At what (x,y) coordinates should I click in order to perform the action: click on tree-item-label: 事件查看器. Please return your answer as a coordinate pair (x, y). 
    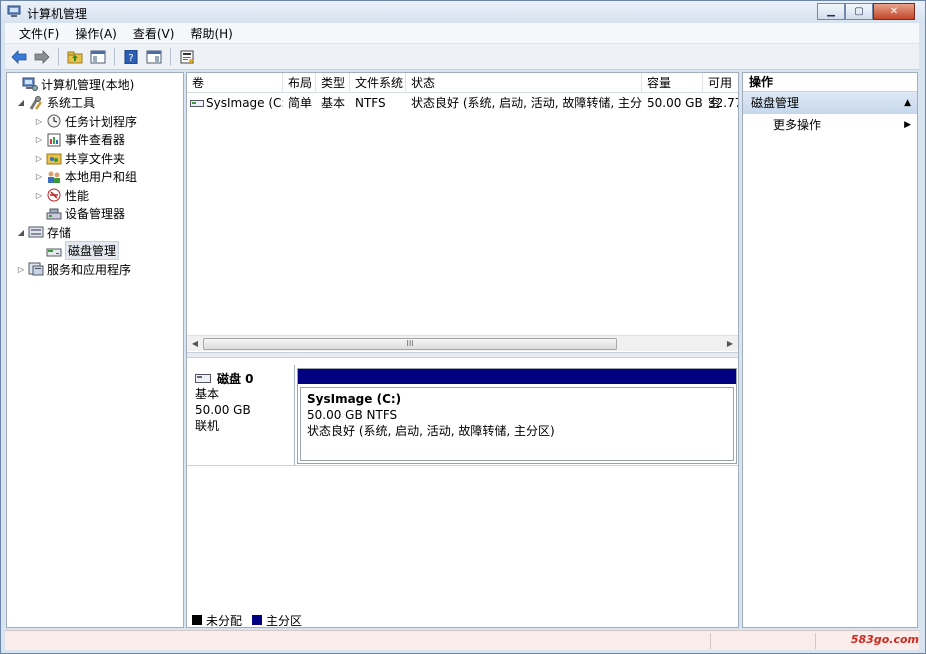
    Looking at the image, I should click on (95, 140).